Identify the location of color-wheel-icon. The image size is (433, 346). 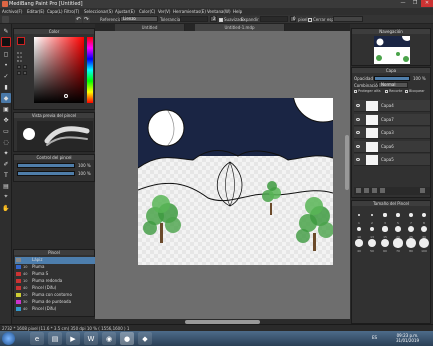
(19, 73).